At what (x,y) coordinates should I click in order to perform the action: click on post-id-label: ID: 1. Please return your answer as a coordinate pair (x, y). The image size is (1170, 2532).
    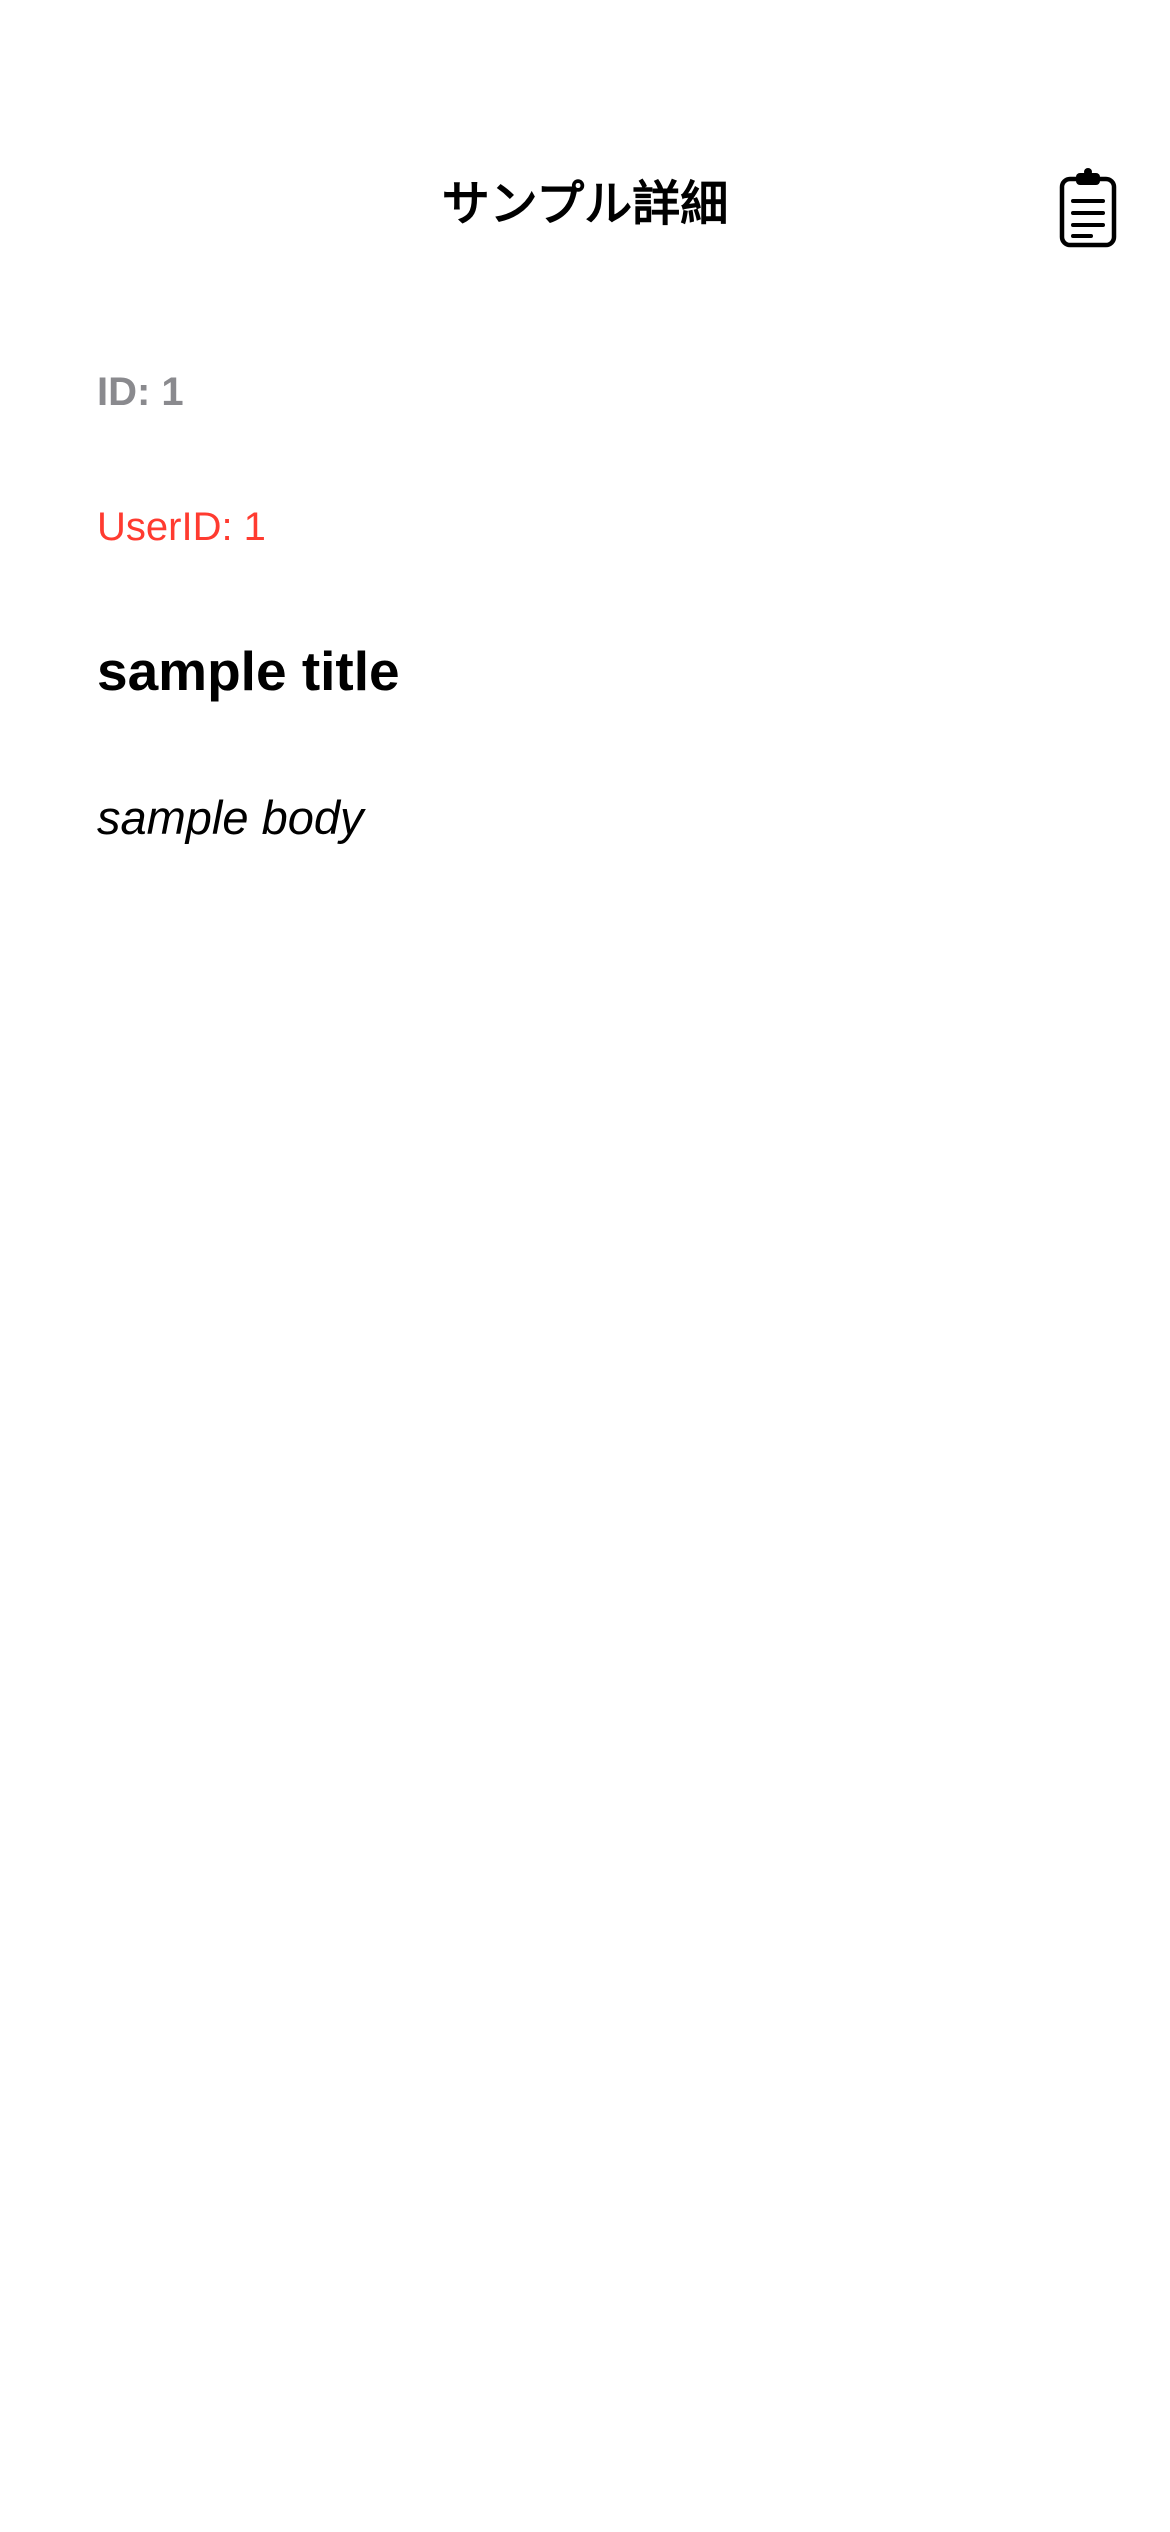
    Looking at the image, I should click on (140, 392).